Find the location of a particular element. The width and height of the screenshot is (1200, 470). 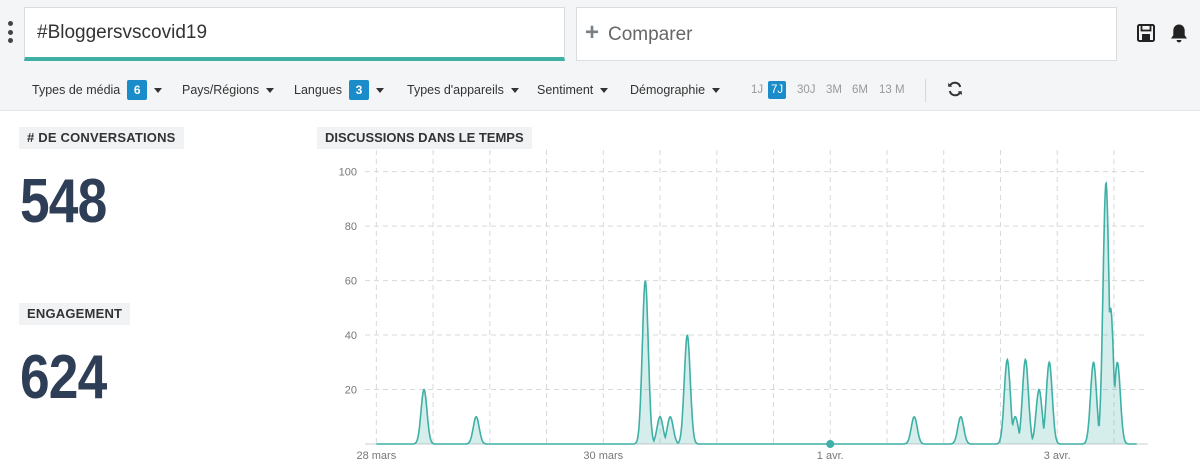

period-13m: 13 M is located at coordinates (892, 90).